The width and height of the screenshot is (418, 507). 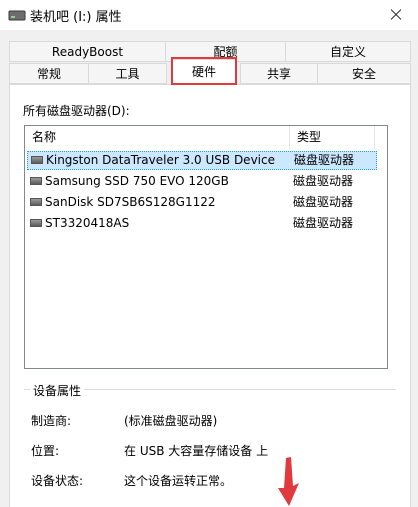 I want to click on location-value: 在 USB 大容量存储设备 上, so click(x=196, y=451).